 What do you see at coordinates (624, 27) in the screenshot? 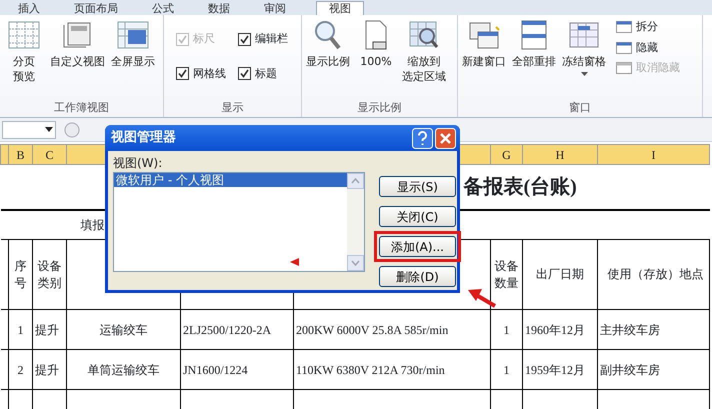
I see `split-icon` at bounding box center [624, 27].